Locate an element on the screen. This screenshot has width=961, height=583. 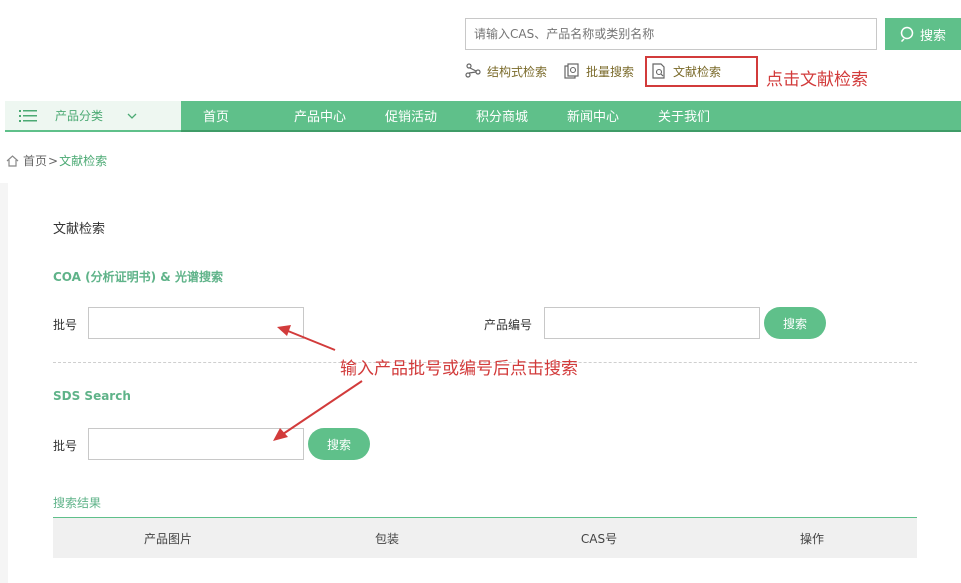
arrowhead-sds is located at coordinates (280, 434).